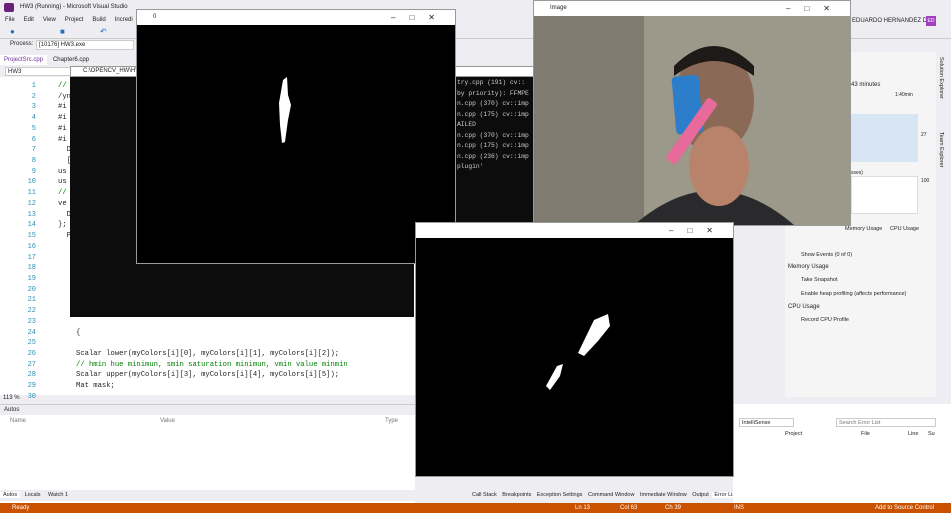 Image resolution: width=951 pixels, height=513 pixels. Describe the element at coordinates (124, 20) in the screenshot. I see `menu-incredibuild: Incredi` at that location.